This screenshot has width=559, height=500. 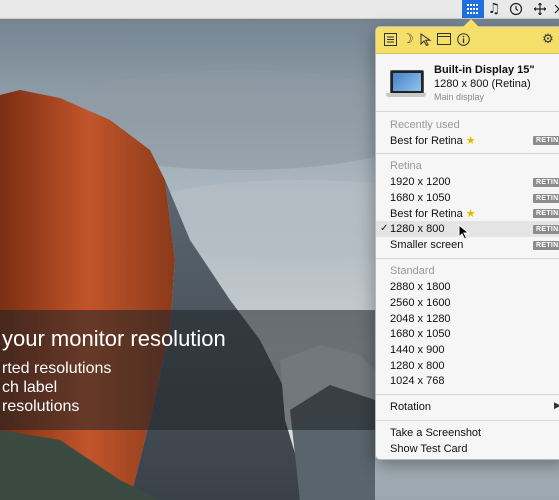 What do you see at coordinates (390, 39) in the screenshot?
I see `list-icon` at bounding box center [390, 39].